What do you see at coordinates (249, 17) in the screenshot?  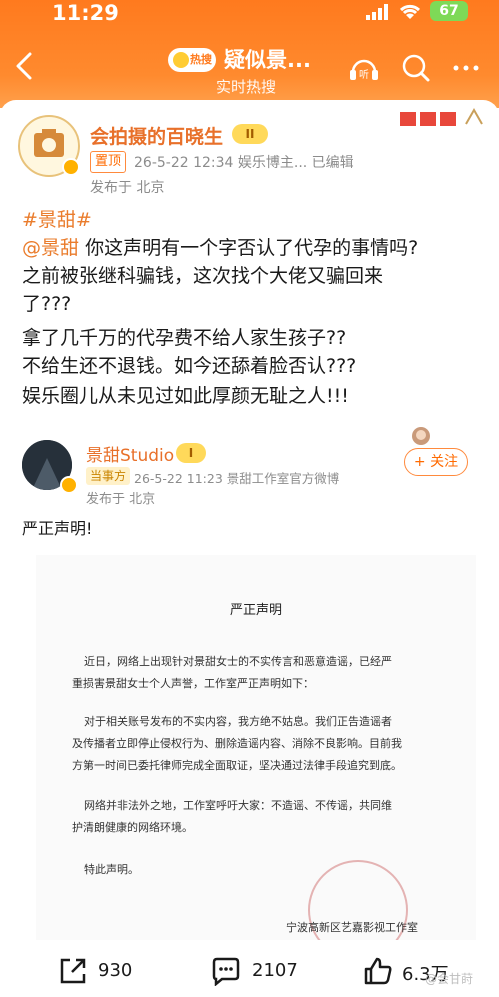 I see `status-bar: 11:29 67` at bounding box center [249, 17].